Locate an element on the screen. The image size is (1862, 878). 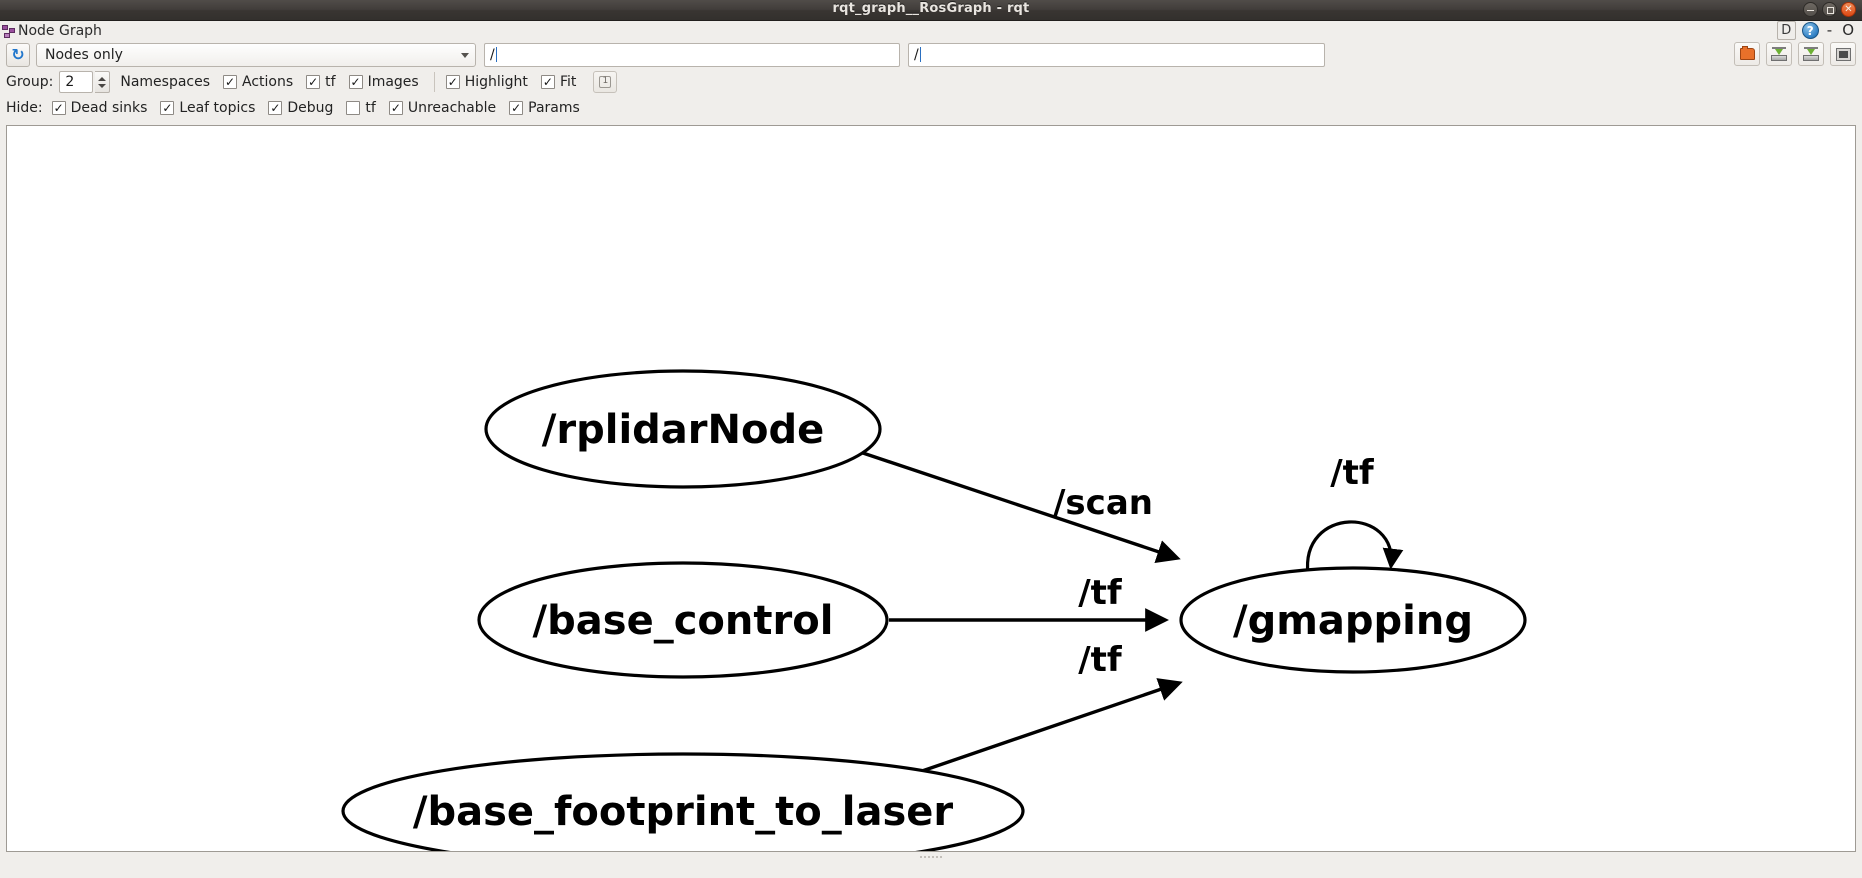
graph-node-gmapping: /gmapping is located at coordinates (1353, 620).